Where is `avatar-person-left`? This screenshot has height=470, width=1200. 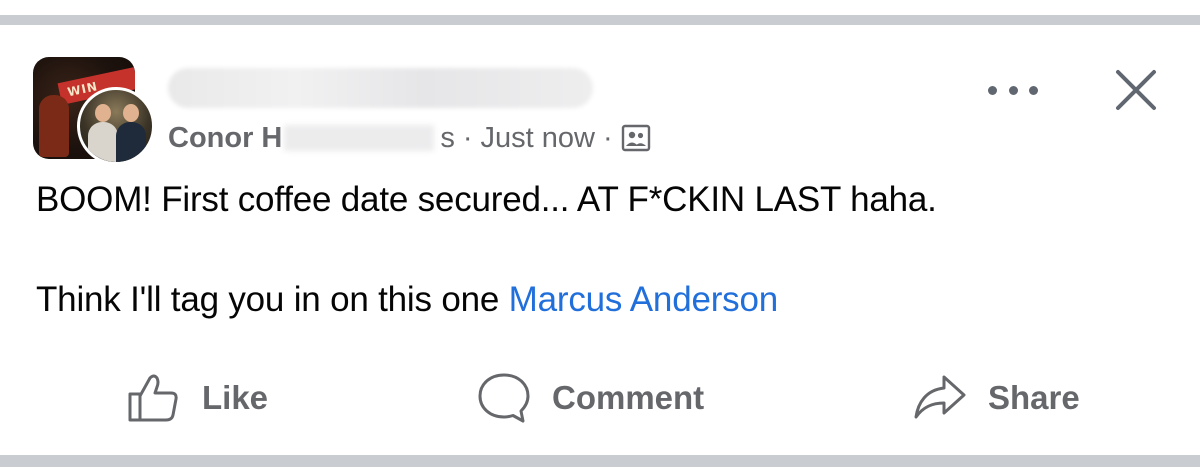 avatar-person-left is located at coordinates (103, 142).